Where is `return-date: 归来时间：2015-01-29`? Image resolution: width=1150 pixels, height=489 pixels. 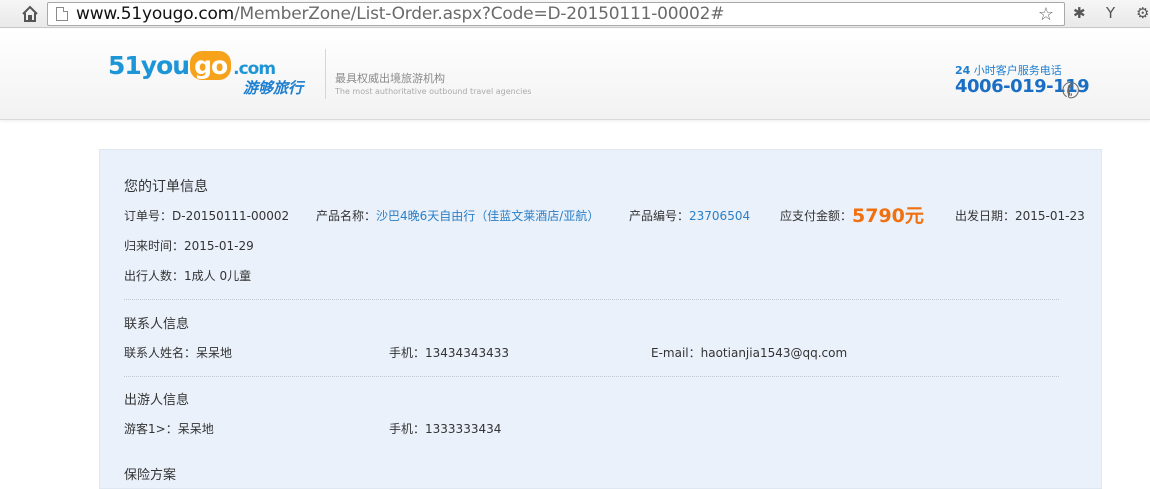 return-date: 归来时间：2015-01-29 is located at coordinates (189, 245).